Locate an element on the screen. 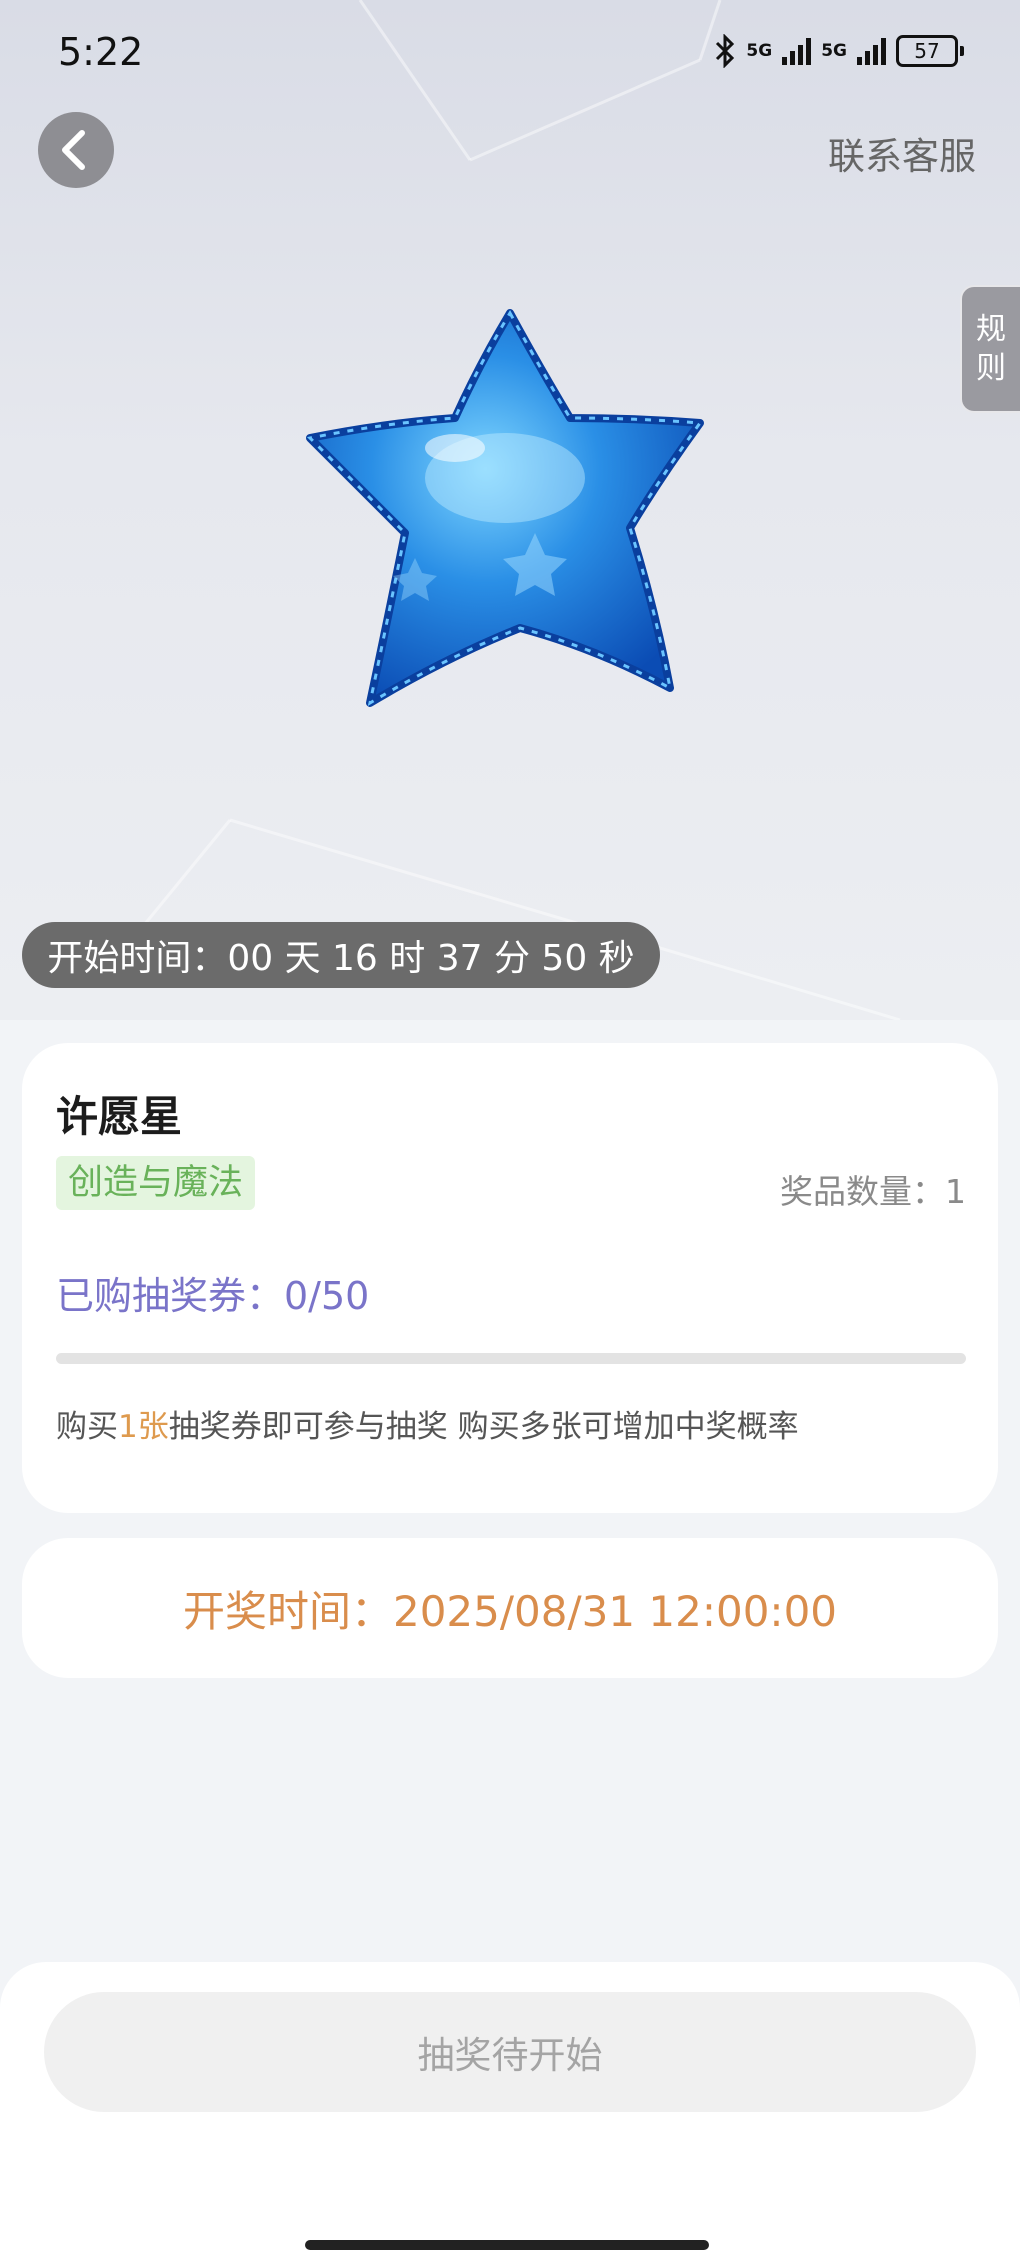  bottom-action-panel: 抽奖待开始 is located at coordinates (510, 2114).